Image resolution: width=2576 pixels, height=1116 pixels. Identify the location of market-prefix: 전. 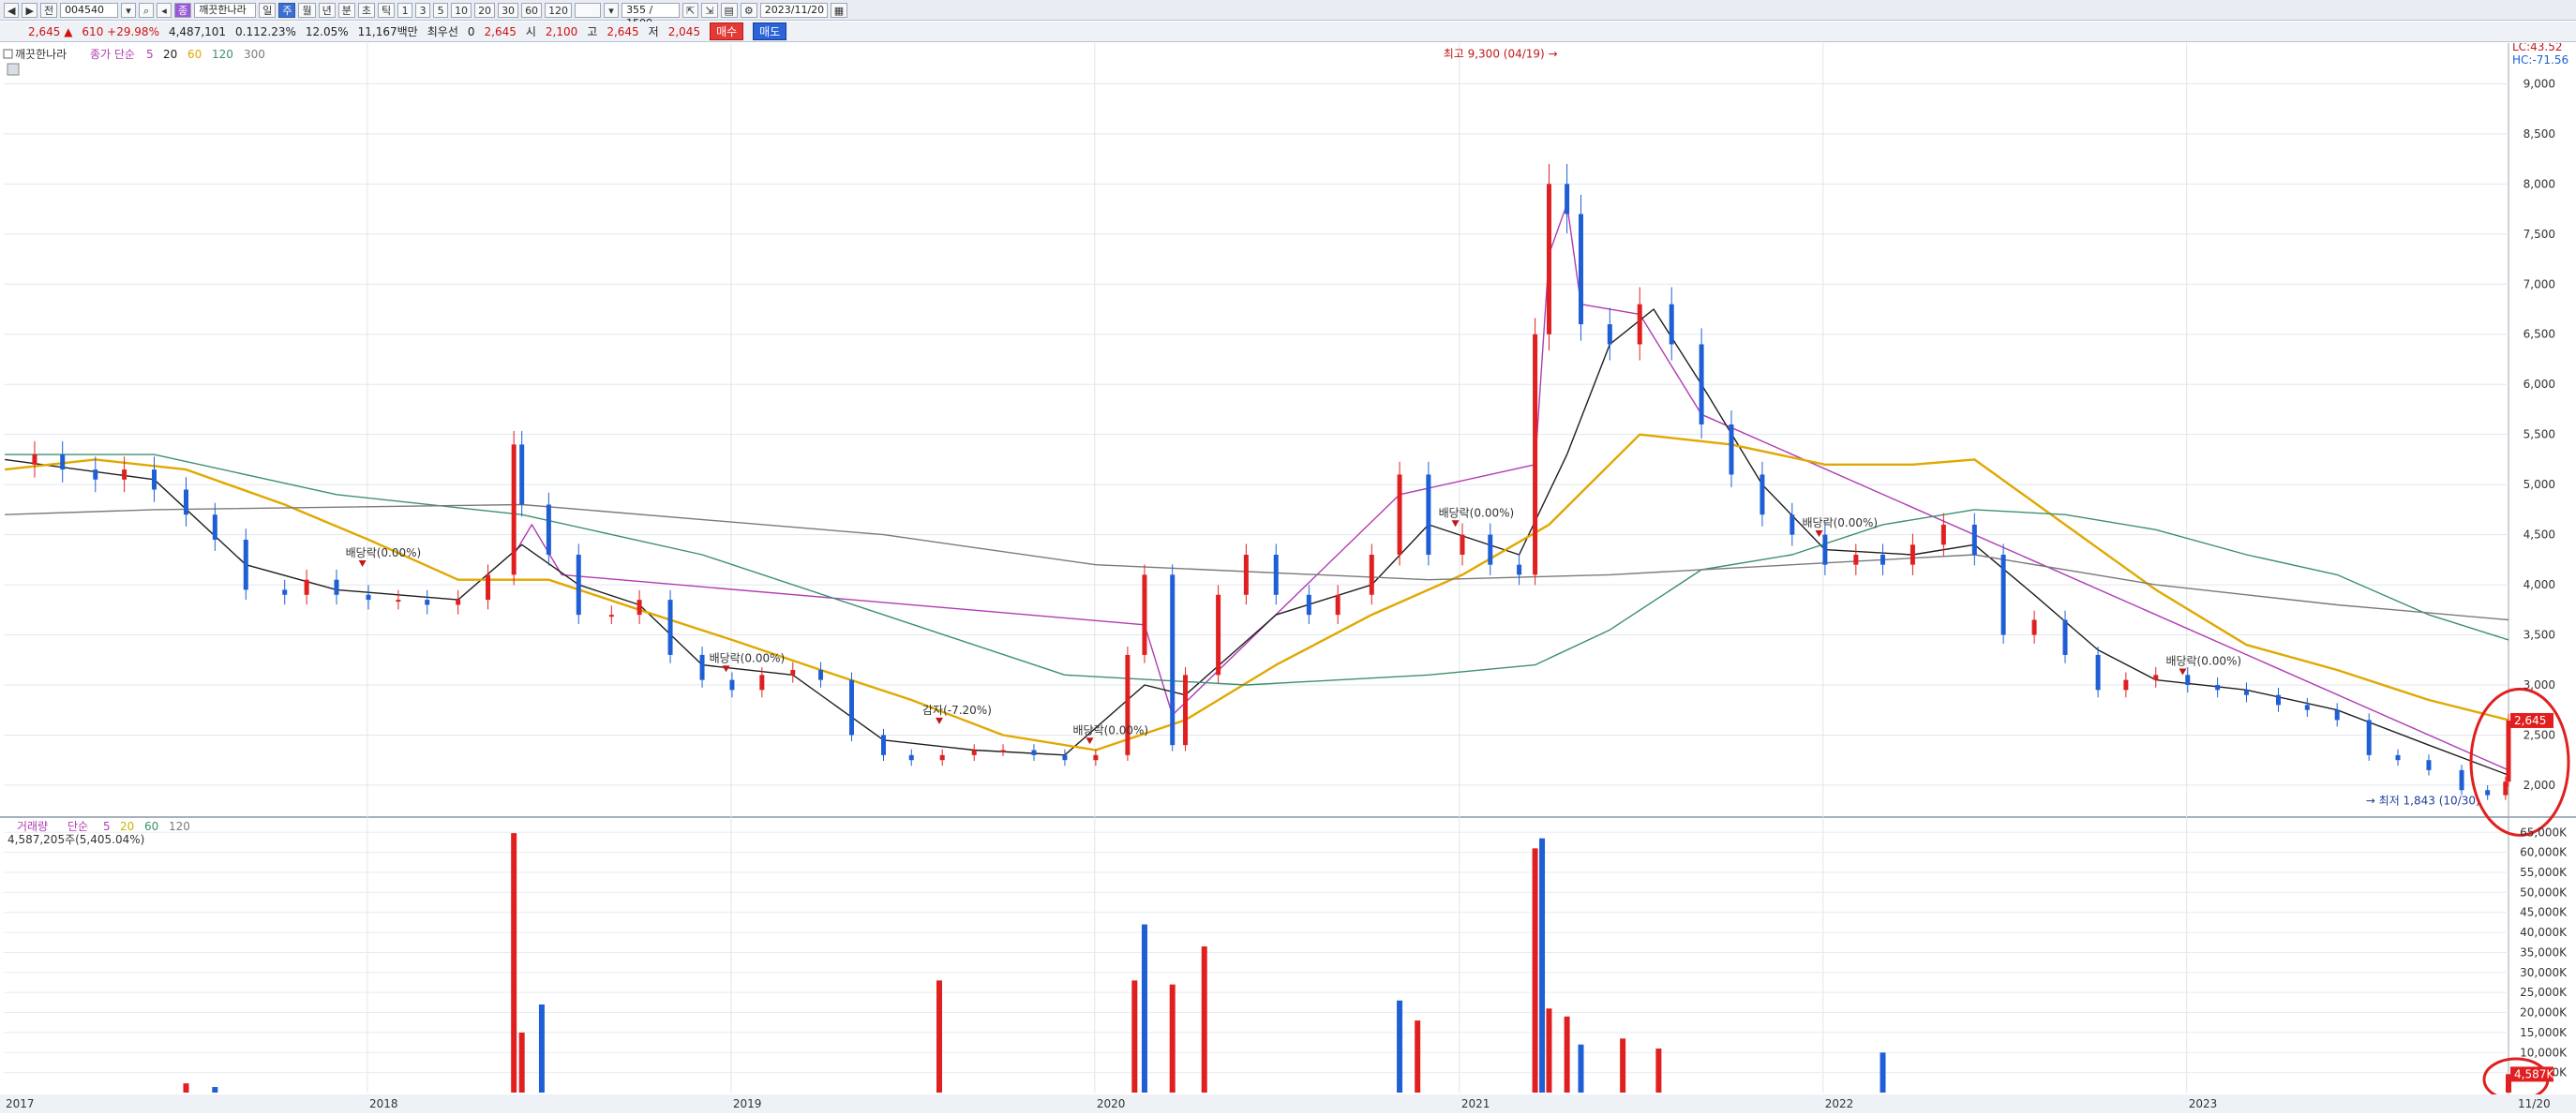
(48, 10).